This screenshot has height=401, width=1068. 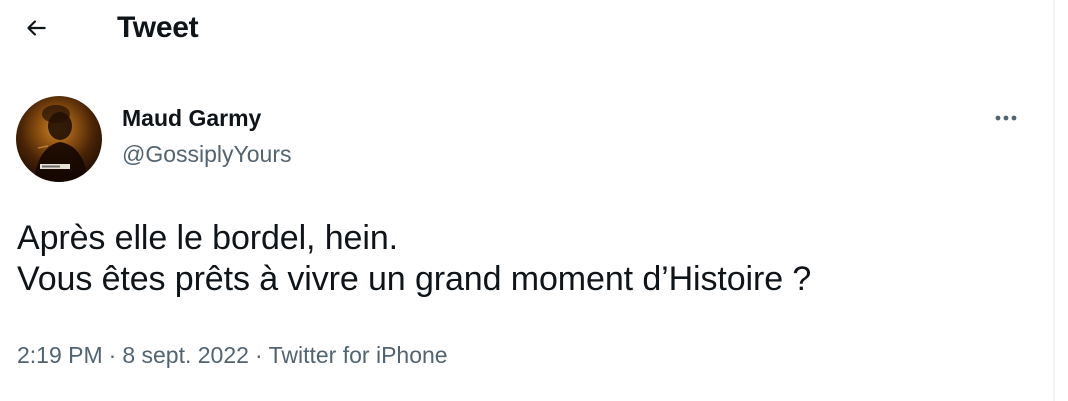 I want to click on tweet-date: 8 sept. 2022, so click(x=185, y=355).